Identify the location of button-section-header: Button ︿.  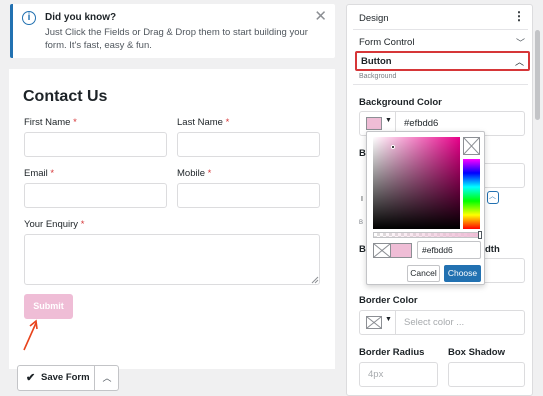
(442, 61).